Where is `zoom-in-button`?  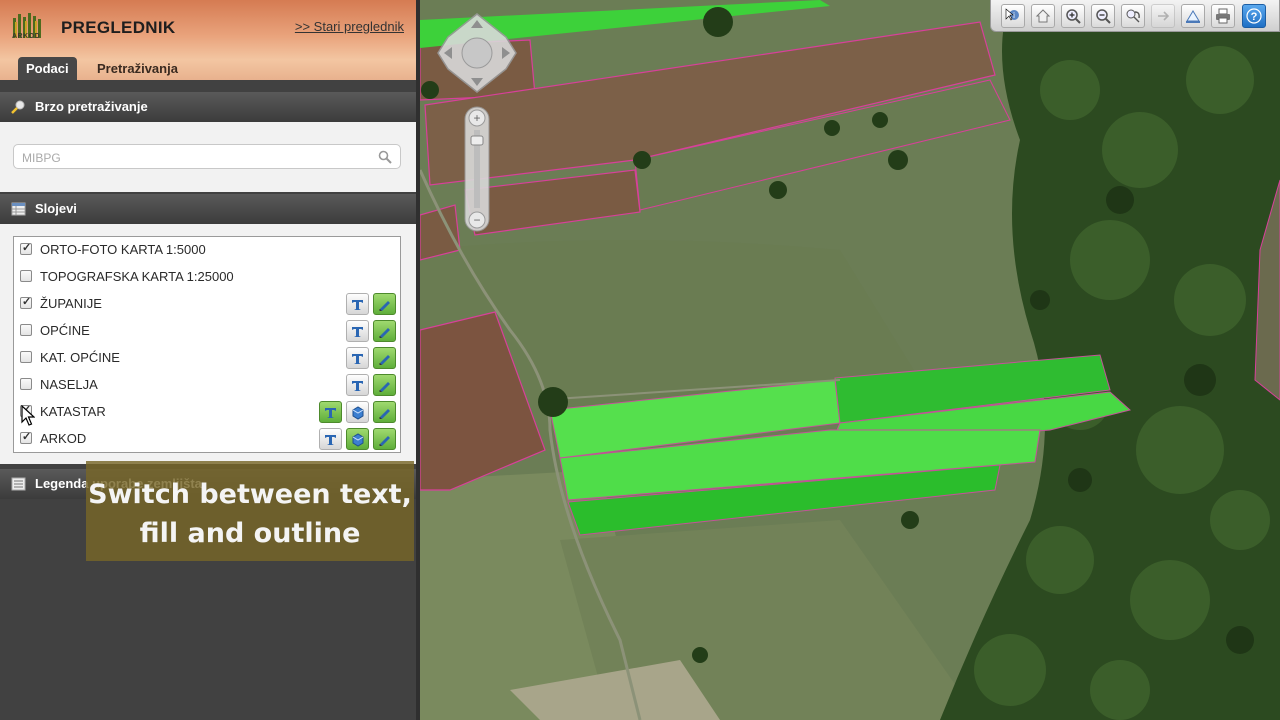 zoom-in-button is located at coordinates (1073, 16).